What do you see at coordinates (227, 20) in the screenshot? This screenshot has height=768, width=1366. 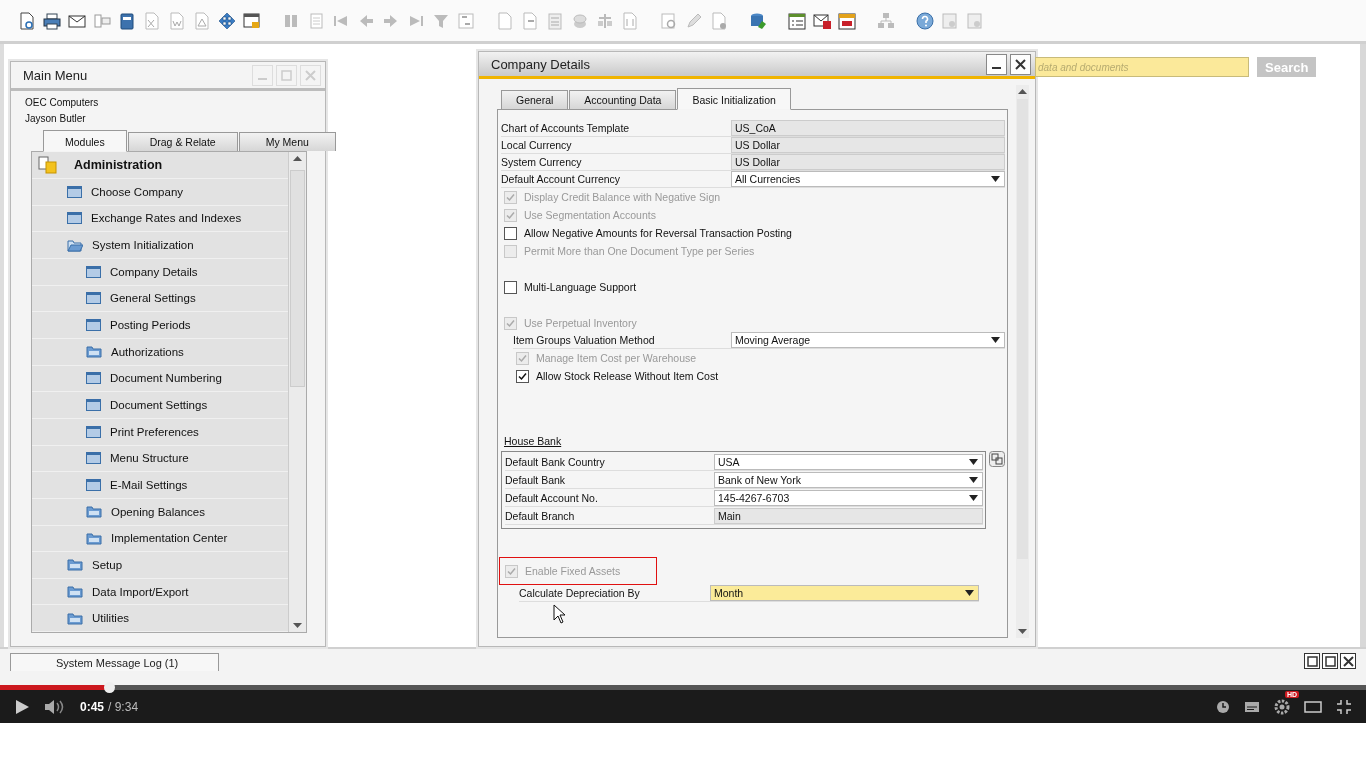 I see `move-arrows-icon` at bounding box center [227, 20].